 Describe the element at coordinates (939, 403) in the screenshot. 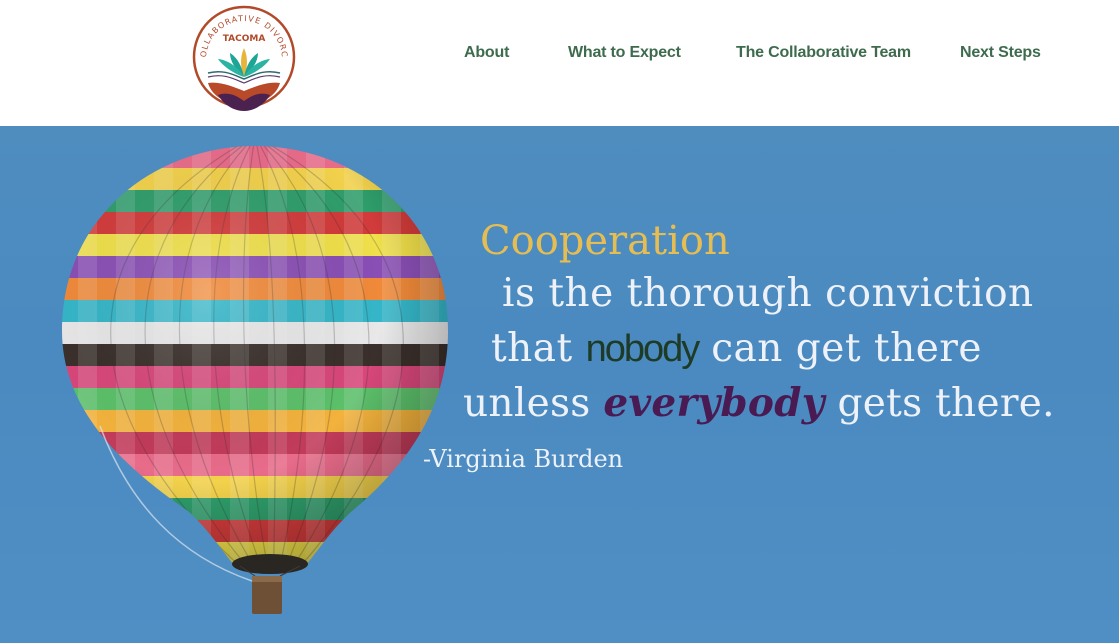

I see `quote-line-4-end: gets there.` at that location.